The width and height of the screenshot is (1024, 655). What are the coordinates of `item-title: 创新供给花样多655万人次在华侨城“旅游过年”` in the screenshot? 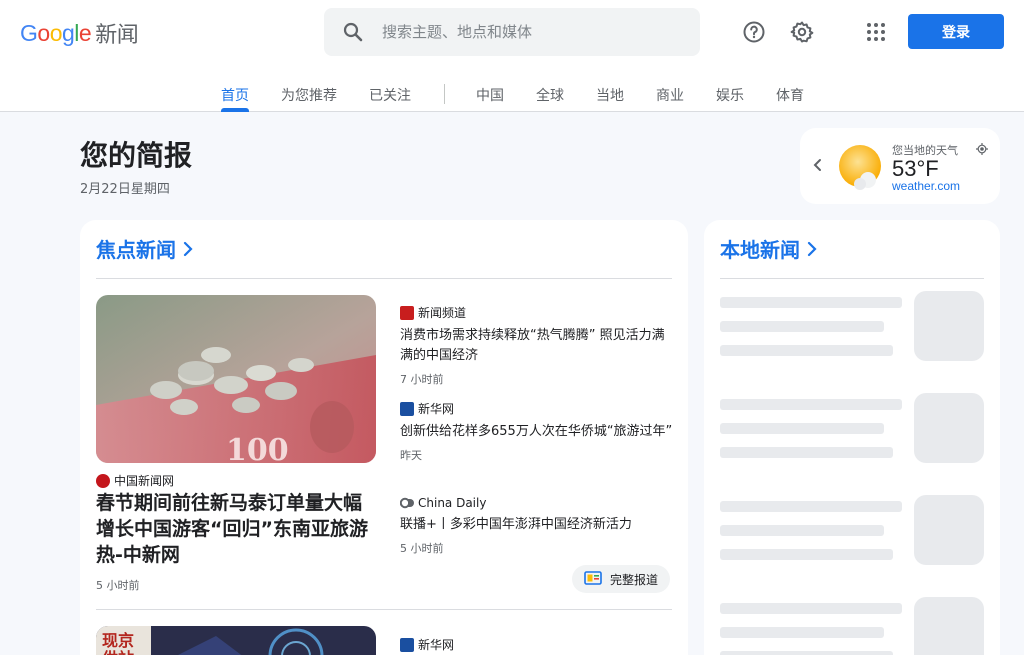 It's located at (538, 432).